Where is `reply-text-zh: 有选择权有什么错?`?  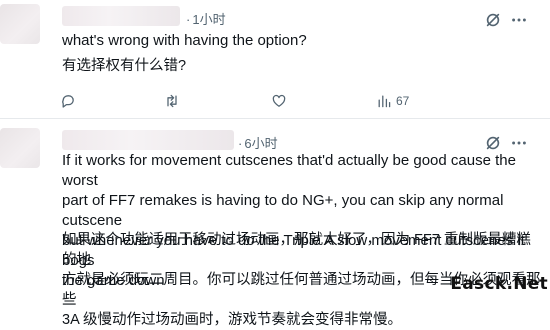
reply-text-zh: 有选择权有什么错? is located at coordinates (124, 66).